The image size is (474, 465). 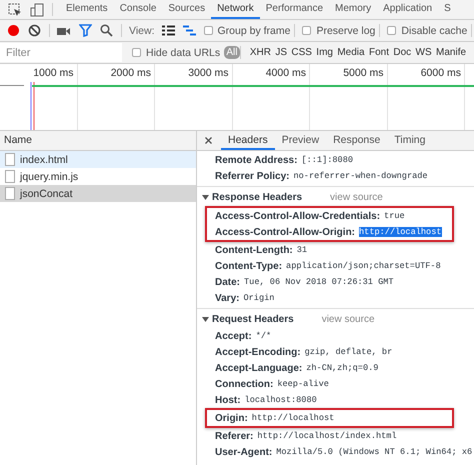 I want to click on detail-tab: Timing, so click(x=409, y=140).